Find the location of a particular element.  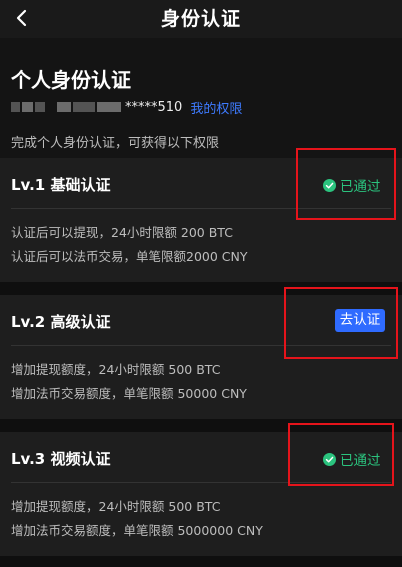

level-2-title: Lv.2 高级认证 is located at coordinates (61, 322).